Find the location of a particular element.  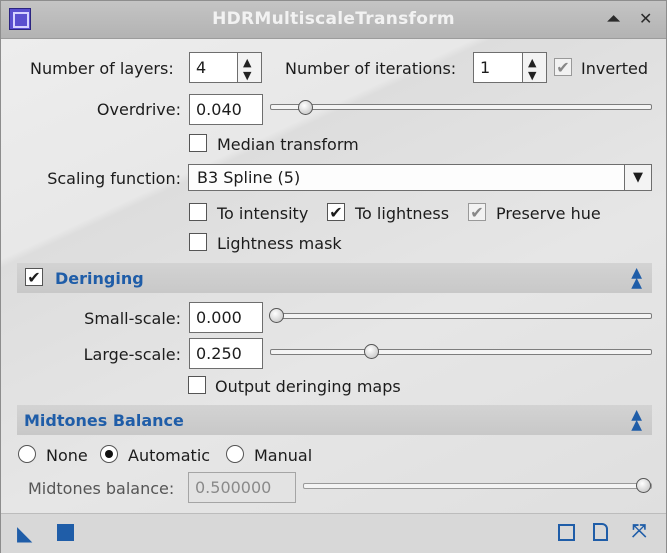

to-lightness-label: To lightness is located at coordinates (402, 213).